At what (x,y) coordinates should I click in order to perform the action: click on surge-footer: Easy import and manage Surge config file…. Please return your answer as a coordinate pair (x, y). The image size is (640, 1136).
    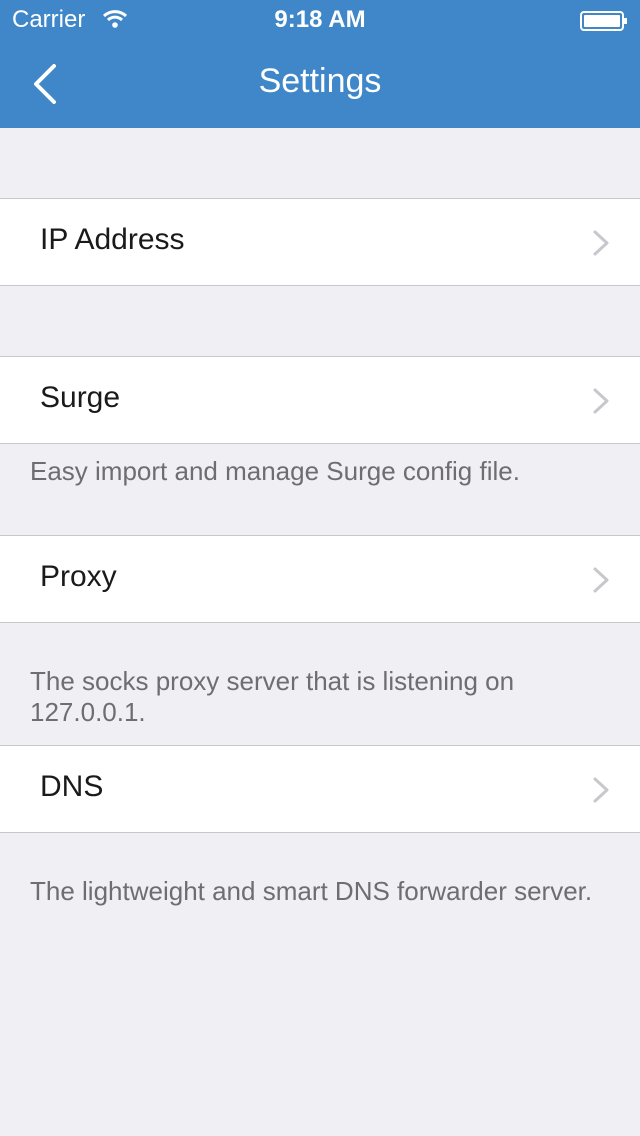
    Looking at the image, I should click on (275, 471).